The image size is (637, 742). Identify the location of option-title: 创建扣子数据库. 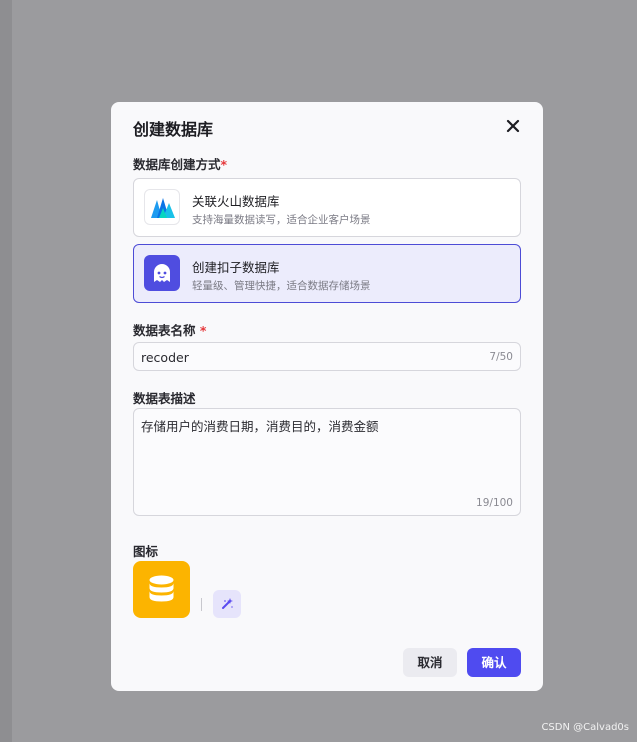
(236, 267).